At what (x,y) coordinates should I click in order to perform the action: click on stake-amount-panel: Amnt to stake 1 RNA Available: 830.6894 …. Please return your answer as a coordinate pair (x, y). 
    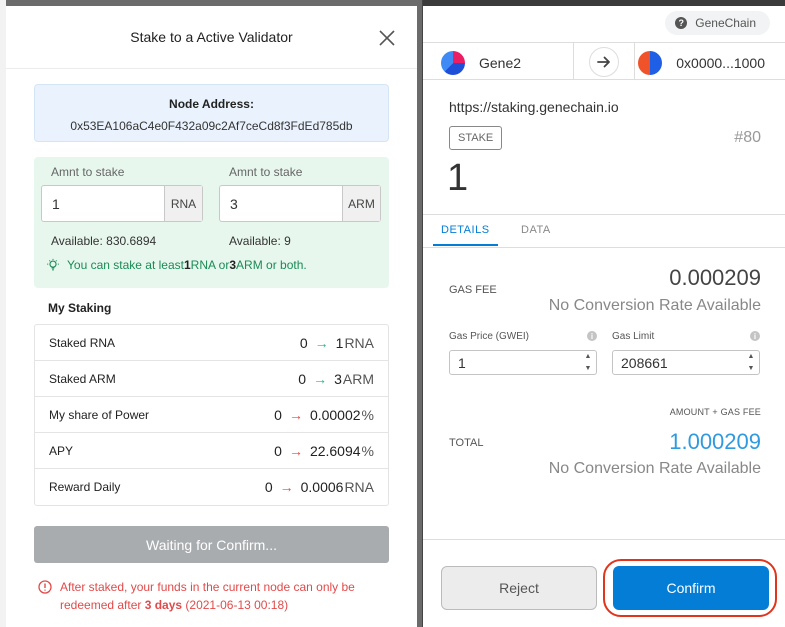
    Looking at the image, I should click on (211, 222).